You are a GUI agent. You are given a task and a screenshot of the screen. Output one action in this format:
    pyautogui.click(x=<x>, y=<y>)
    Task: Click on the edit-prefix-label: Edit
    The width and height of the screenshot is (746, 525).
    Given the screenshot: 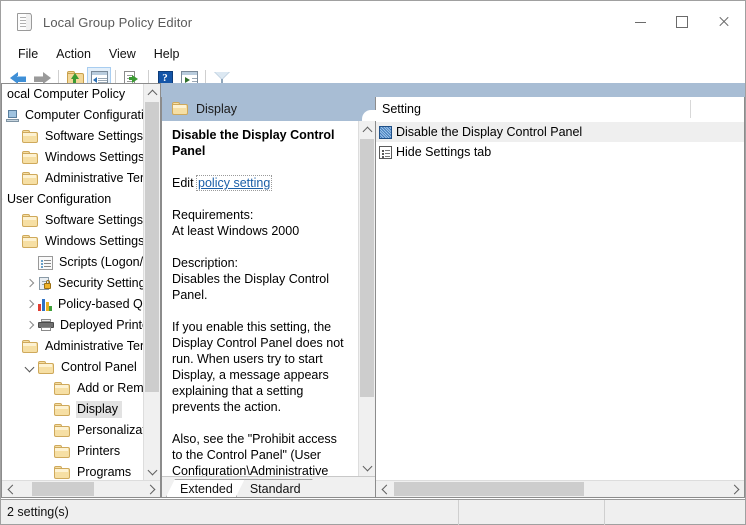 What is the action you would take?
    pyautogui.click(x=185, y=183)
    